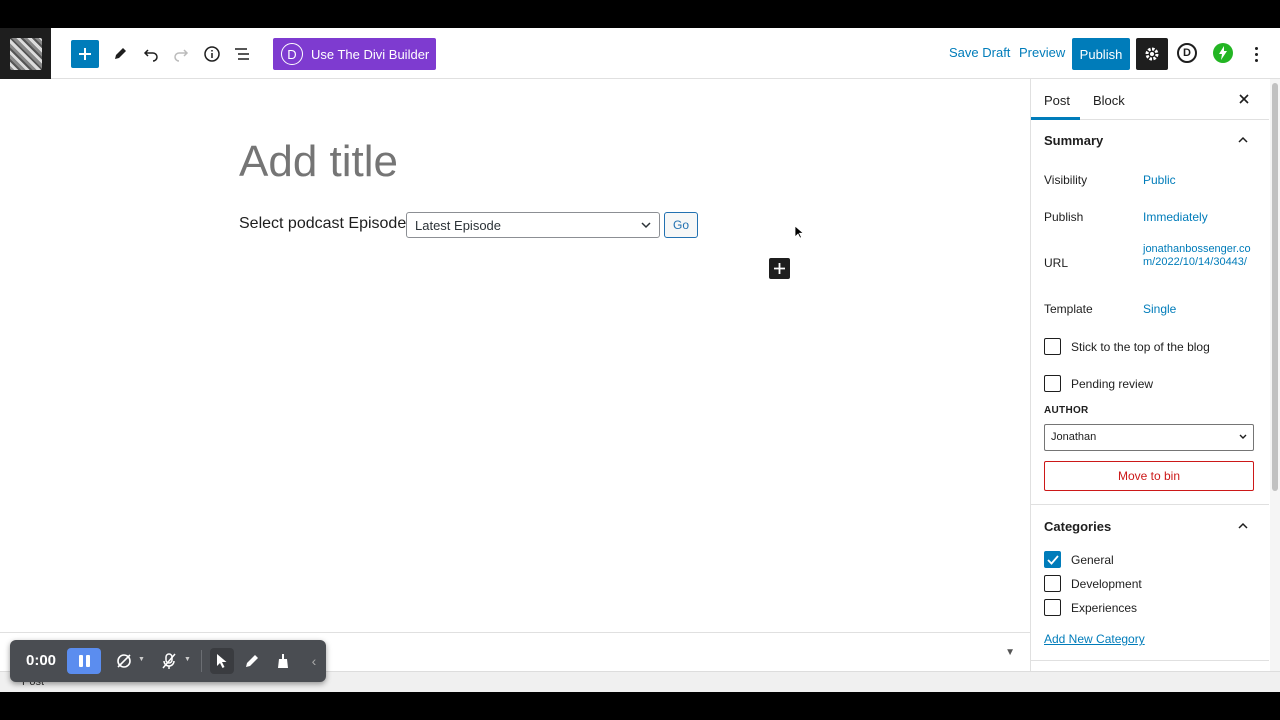  I want to click on podcast-episode-label: Select podcast Episode, so click(323, 223).